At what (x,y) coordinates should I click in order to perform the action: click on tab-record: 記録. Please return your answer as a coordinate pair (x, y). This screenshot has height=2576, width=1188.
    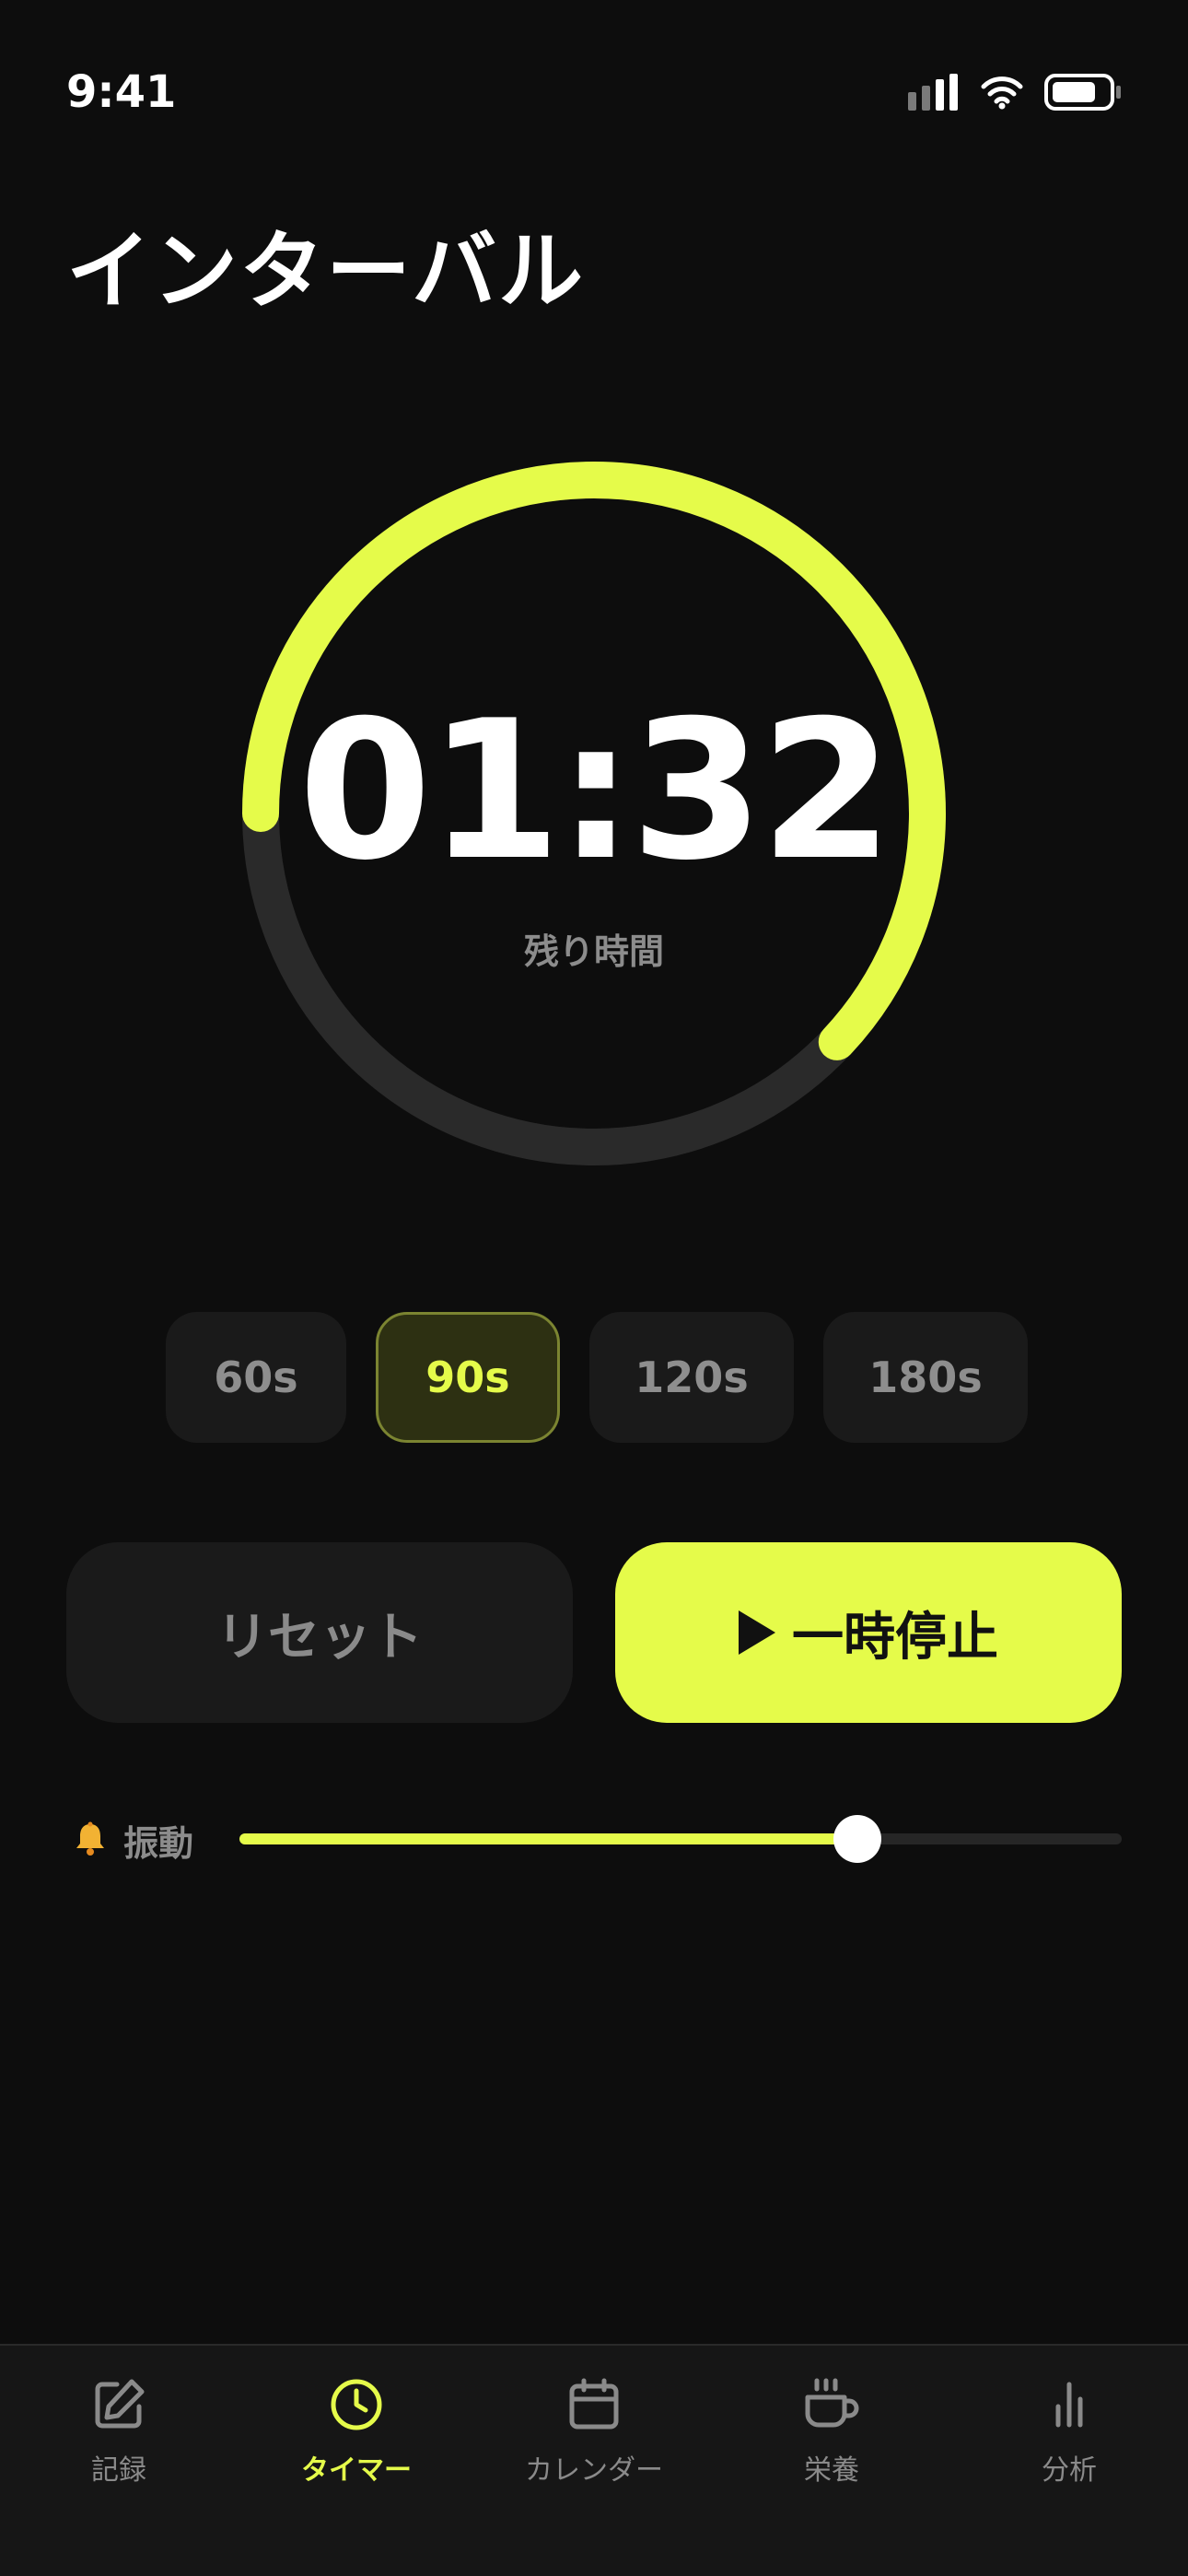
    Looking at the image, I should click on (119, 2438).